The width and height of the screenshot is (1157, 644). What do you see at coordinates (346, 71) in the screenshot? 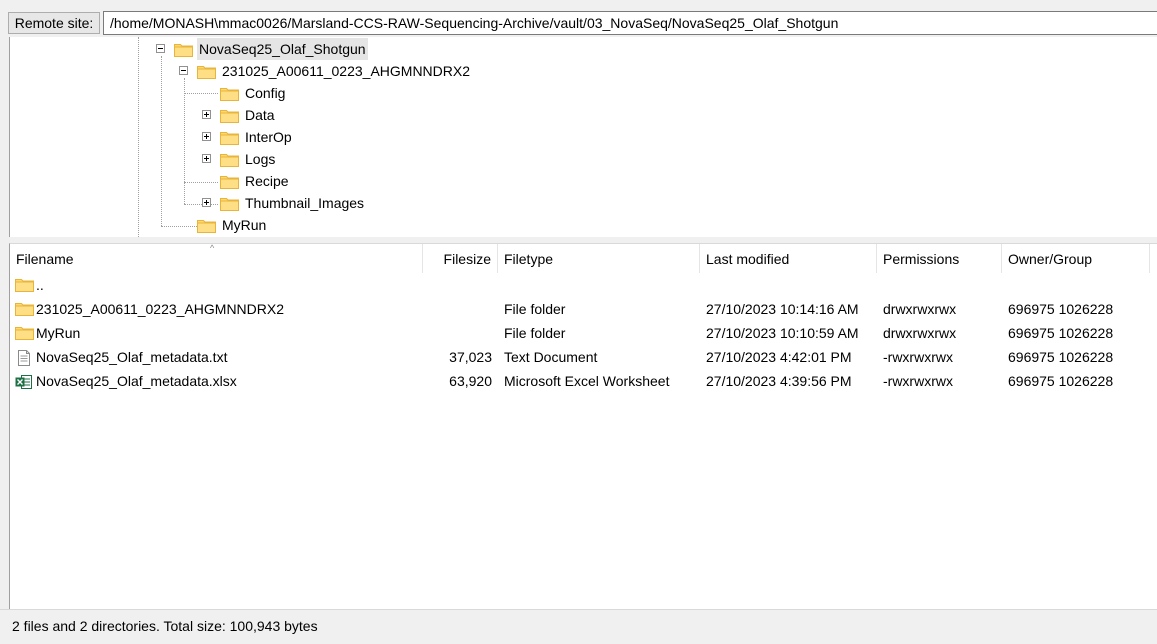
I see `tree-node-label: 231025_A00611_0223_AHGMNNDRX2` at bounding box center [346, 71].